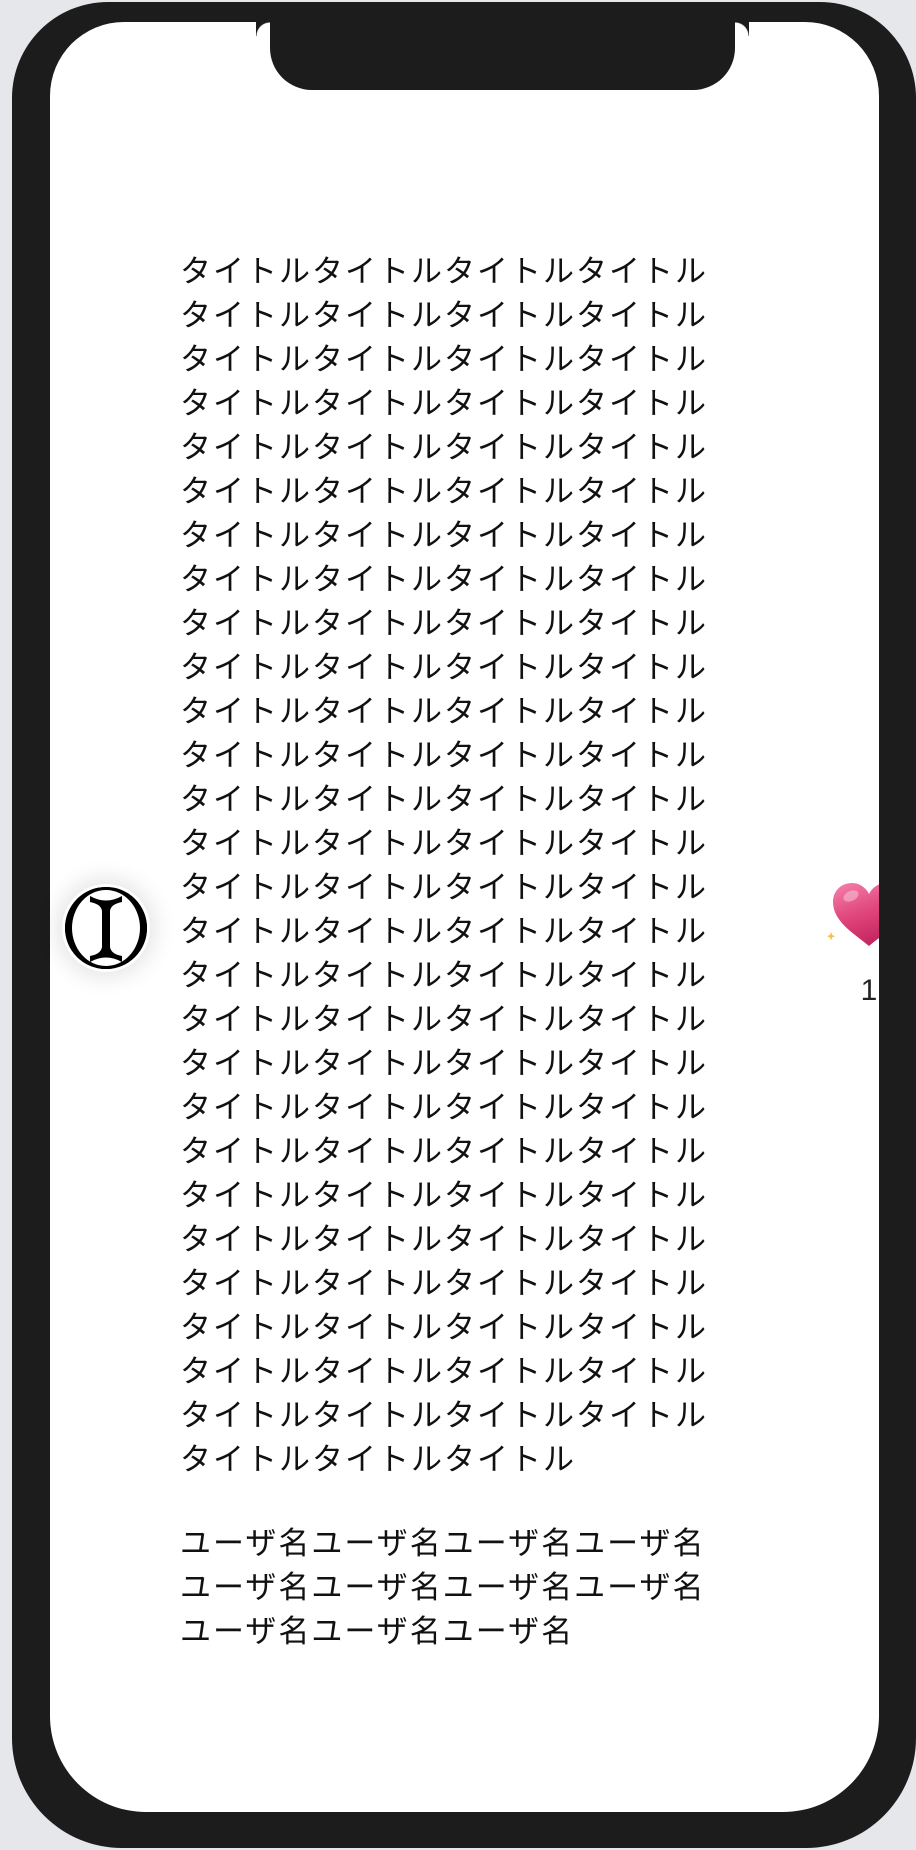 The height and width of the screenshot is (1850, 916). I want to click on like-count: 1, so click(869, 990).